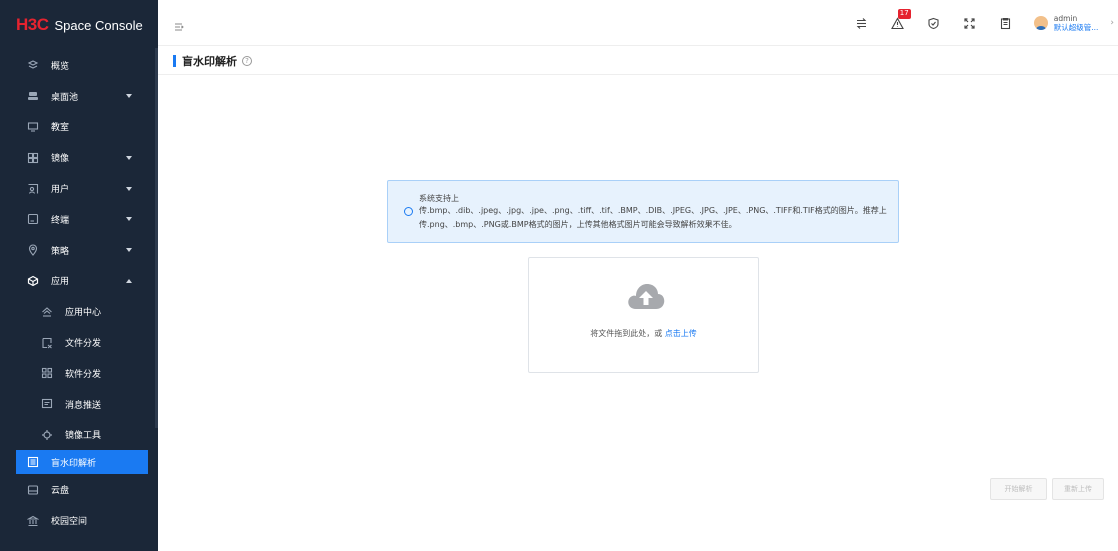 Image resolution: width=1118 pixels, height=551 pixels. What do you see at coordinates (174, 61) in the screenshot?
I see `title-accent-bar` at bounding box center [174, 61].